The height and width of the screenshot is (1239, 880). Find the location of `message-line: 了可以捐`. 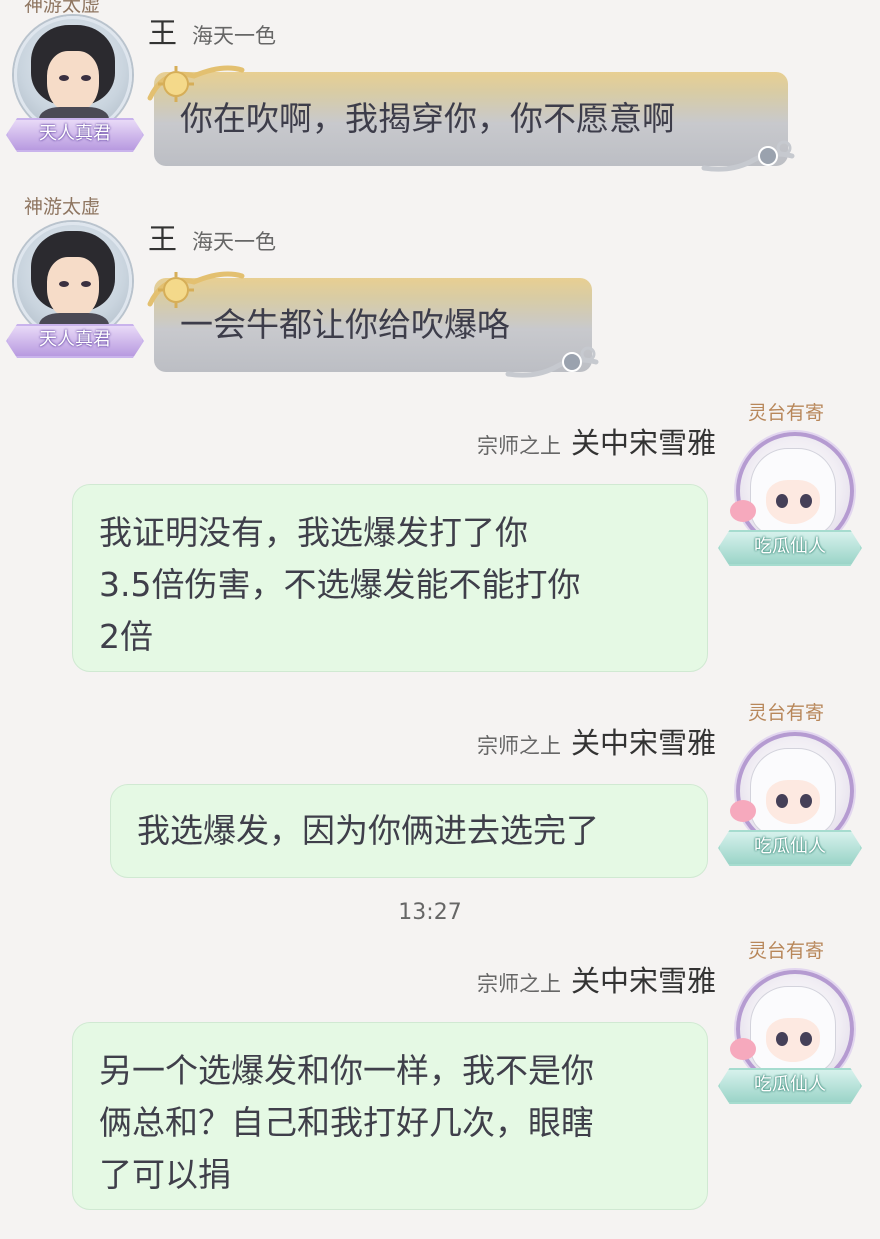

message-line: 了可以捐 is located at coordinates (165, 1174).